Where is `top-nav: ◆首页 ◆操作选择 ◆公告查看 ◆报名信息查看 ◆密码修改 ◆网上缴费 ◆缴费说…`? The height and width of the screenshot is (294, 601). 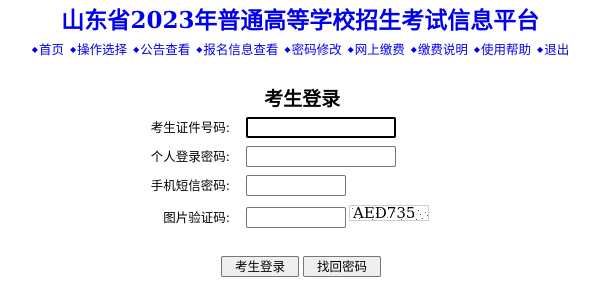 top-nav: ◆首页 ◆操作选择 ◆公告查看 ◆报名信息查看 ◆密码修改 ◆网上缴费 ◆缴费说… is located at coordinates (300, 50).